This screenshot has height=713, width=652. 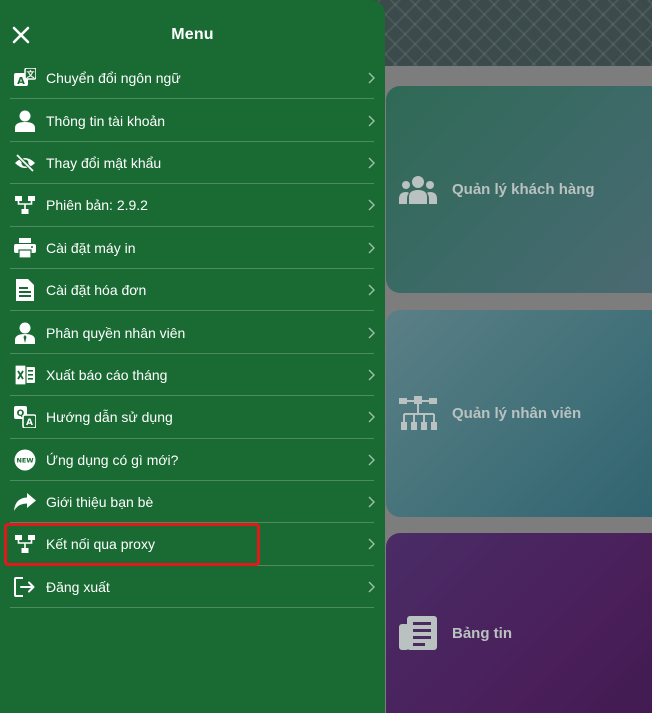 I want to click on printer-icon, so click(x=25, y=248).